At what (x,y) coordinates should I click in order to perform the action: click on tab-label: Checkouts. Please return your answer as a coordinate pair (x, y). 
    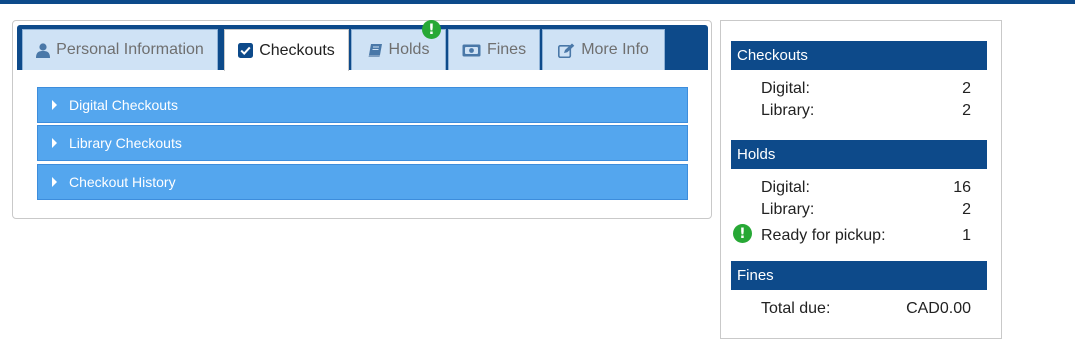
    Looking at the image, I should click on (297, 50).